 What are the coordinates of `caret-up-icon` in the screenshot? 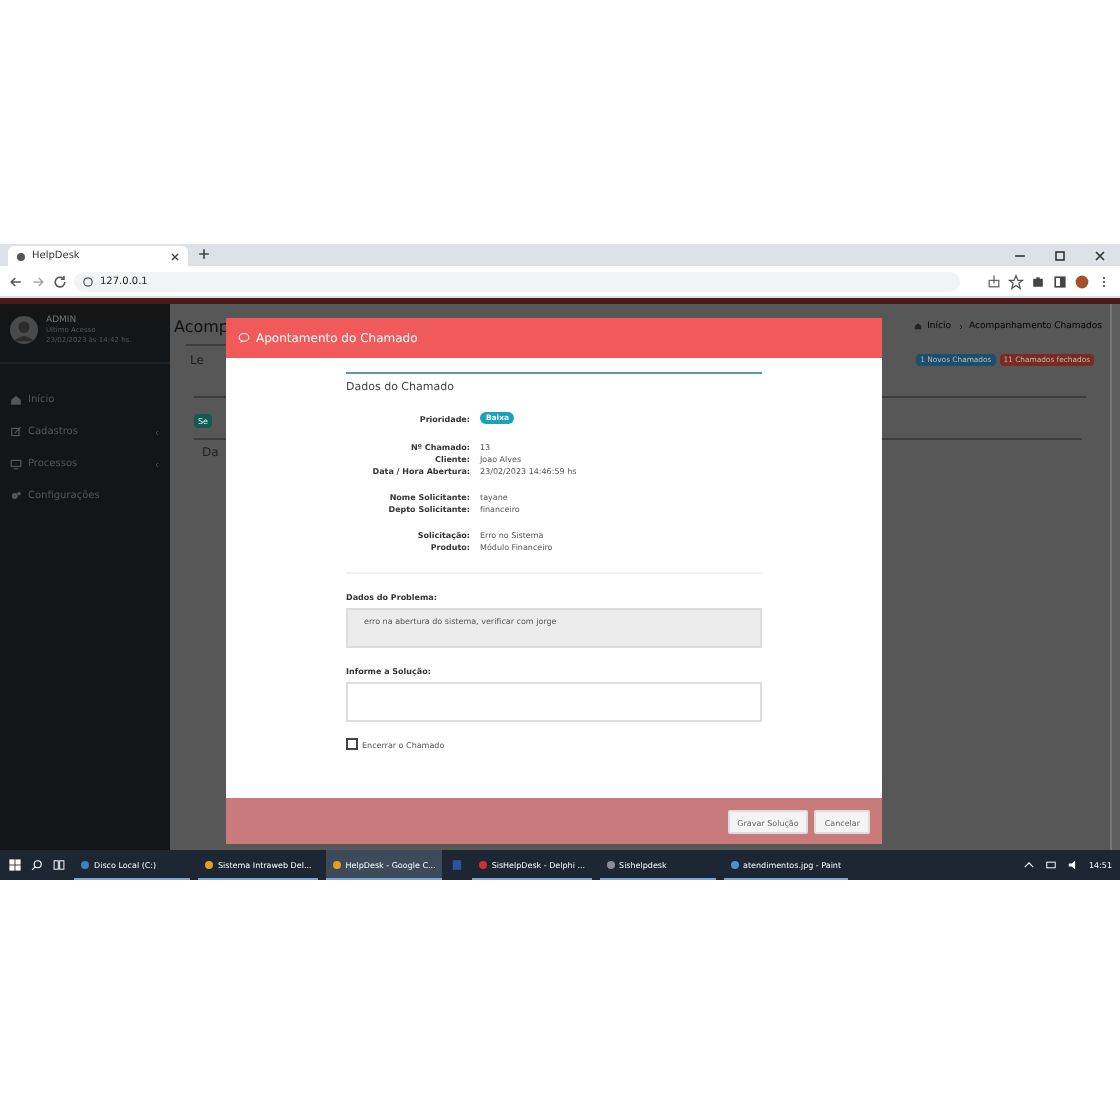 It's located at (1029, 865).